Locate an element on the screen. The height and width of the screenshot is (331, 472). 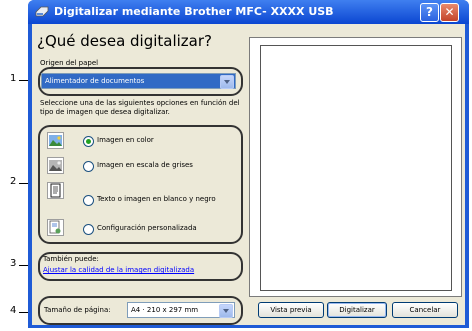
page-size-value: A4 · 210 x 297 mm is located at coordinates (165, 310).